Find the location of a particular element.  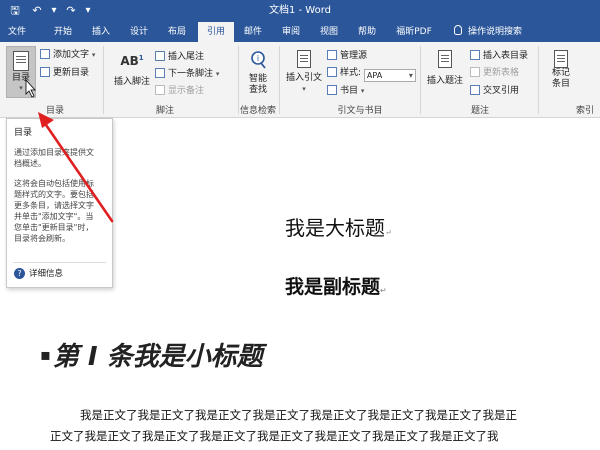

tooltip-line: 通过添加目录来提供文 is located at coordinates (54, 152).